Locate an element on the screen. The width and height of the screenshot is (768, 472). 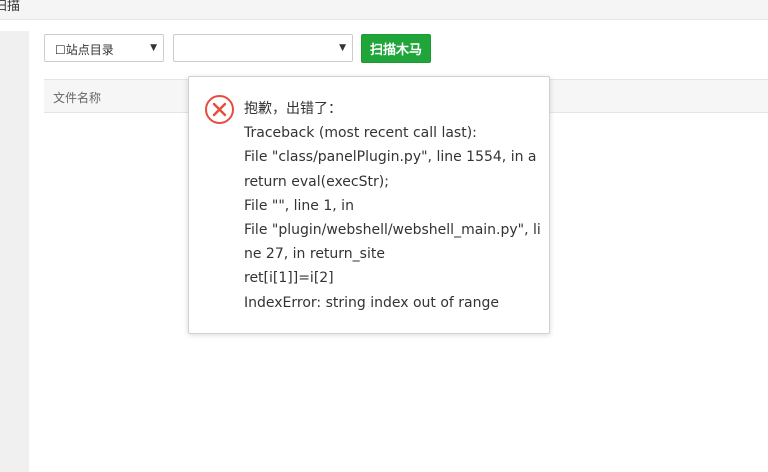
error-line: ne 27, in return_site is located at coordinates (314, 254).